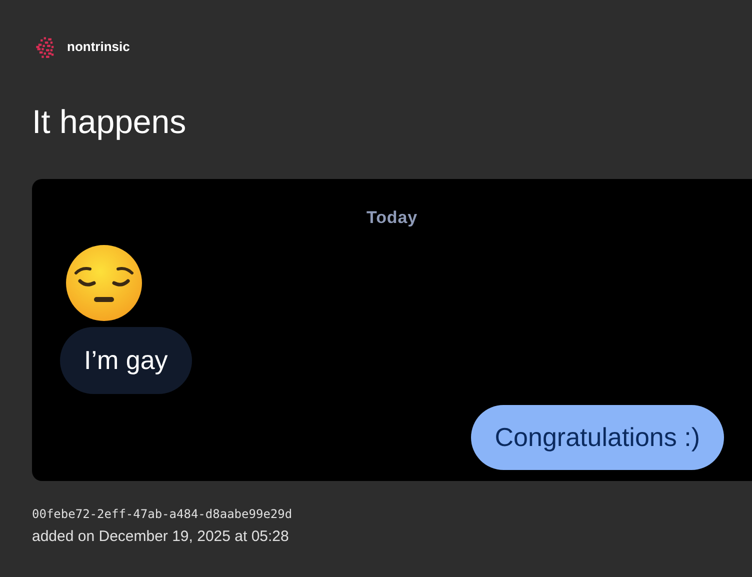  I want to click on site-name: nontrinsic, so click(98, 47).